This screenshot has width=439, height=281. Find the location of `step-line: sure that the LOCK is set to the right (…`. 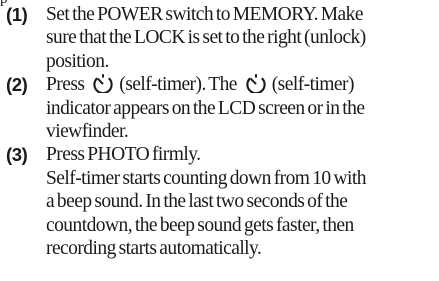

step-line: sure that the LOCK is set to the right (… is located at coordinates (206, 38).